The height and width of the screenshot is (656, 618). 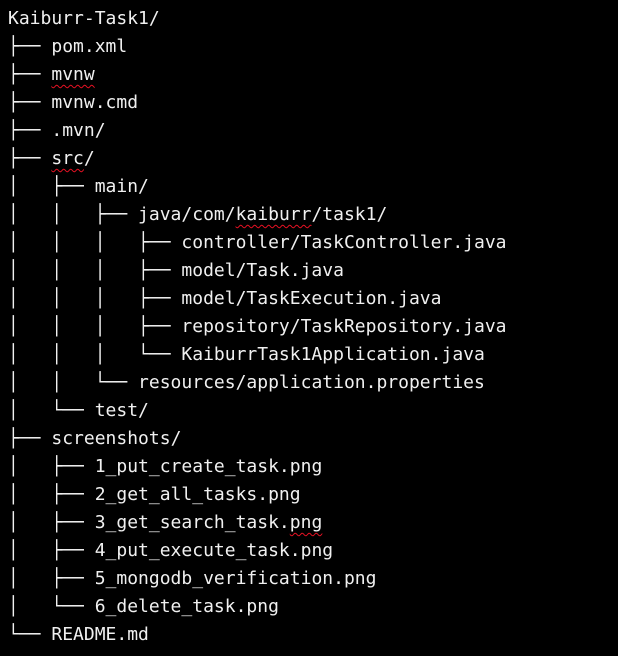 What do you see at coordinates (214, 550) in the screenshot?
I see `tree-entry-name: 4_put_execute_task.png` at bounding box center [214, 550].